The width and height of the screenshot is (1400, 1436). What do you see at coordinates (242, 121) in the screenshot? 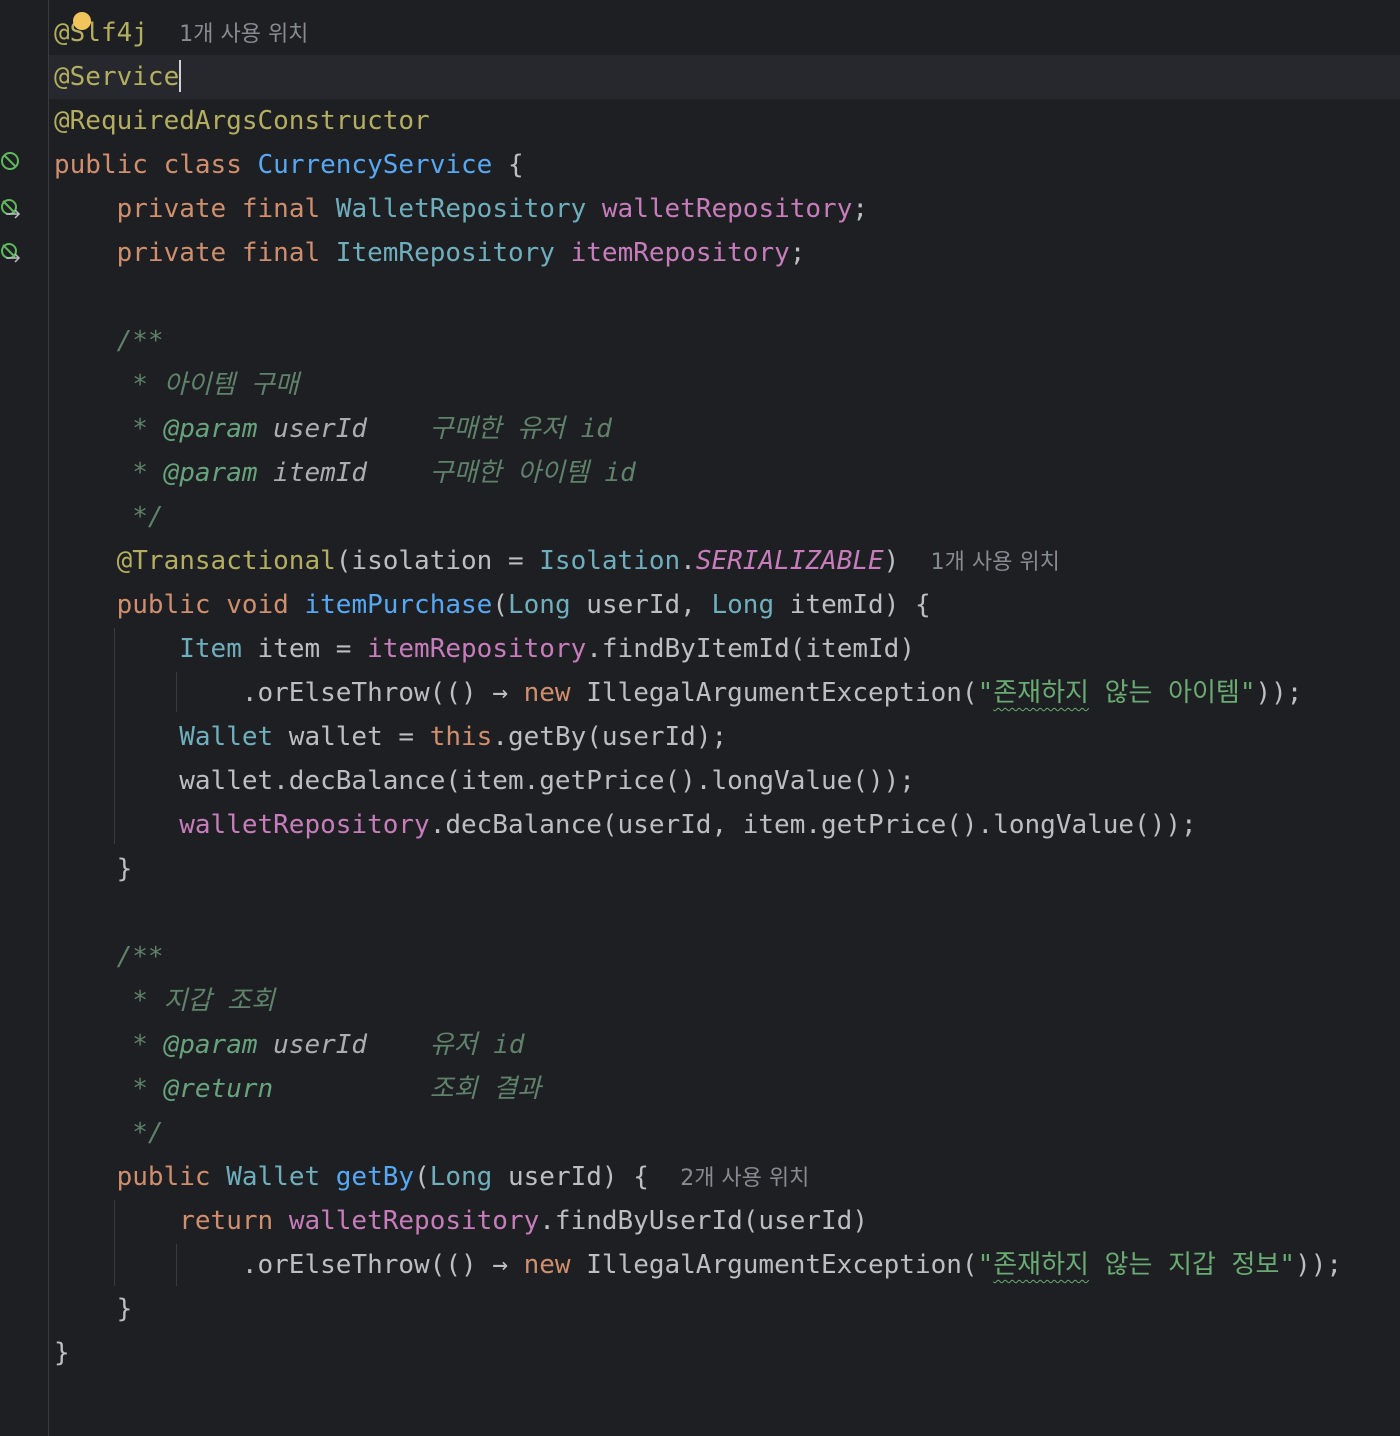
I see `code-line: @RequiredArgsConstructor` at bounding box center [242, 121].